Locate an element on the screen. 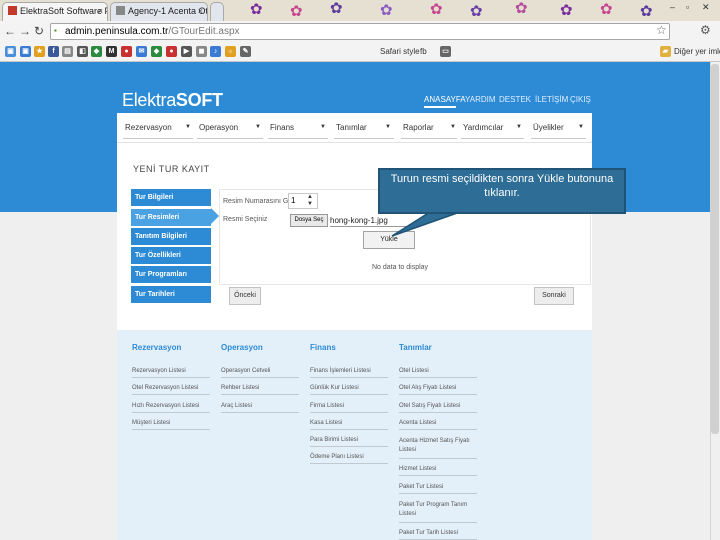 The height and width of the screenshot is (540, 720). spin-up-icon: ▲ is located at coordinates (310, 197).